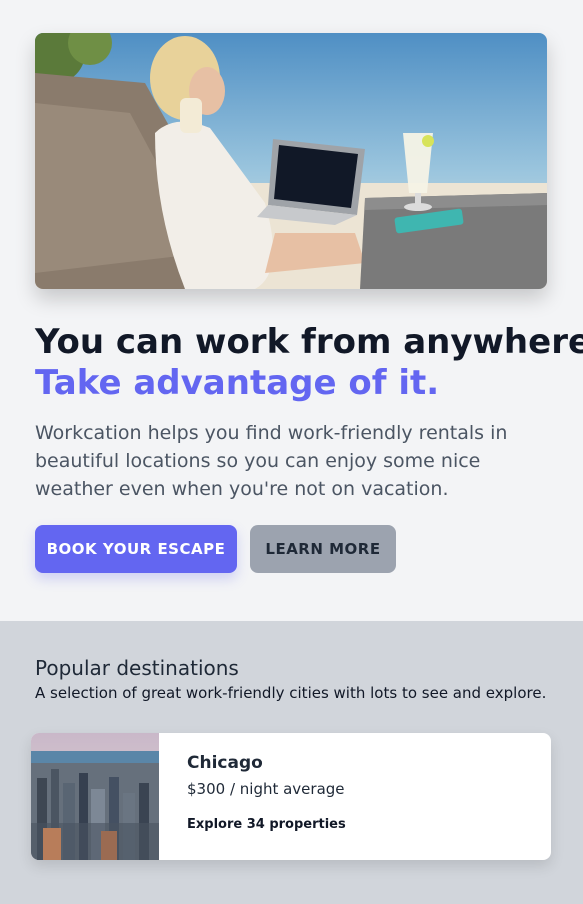 The width and height of the screenshot is (583, 904). Describe the element at coordinates (266, 824) in the screenshot. I see `explore-properties-link: Explore 34 properties` at that location.